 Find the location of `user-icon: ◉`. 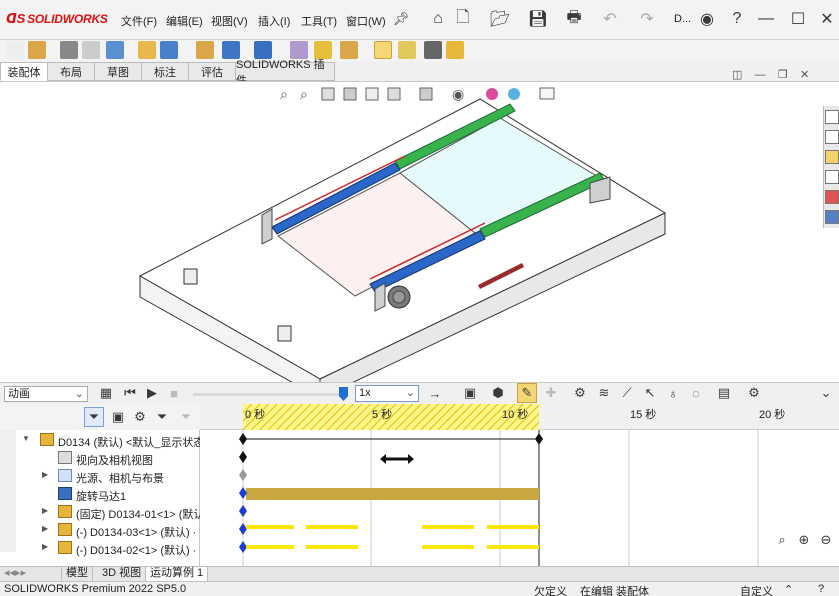

user-icon: ◉ is located at coordinates (707, 19).